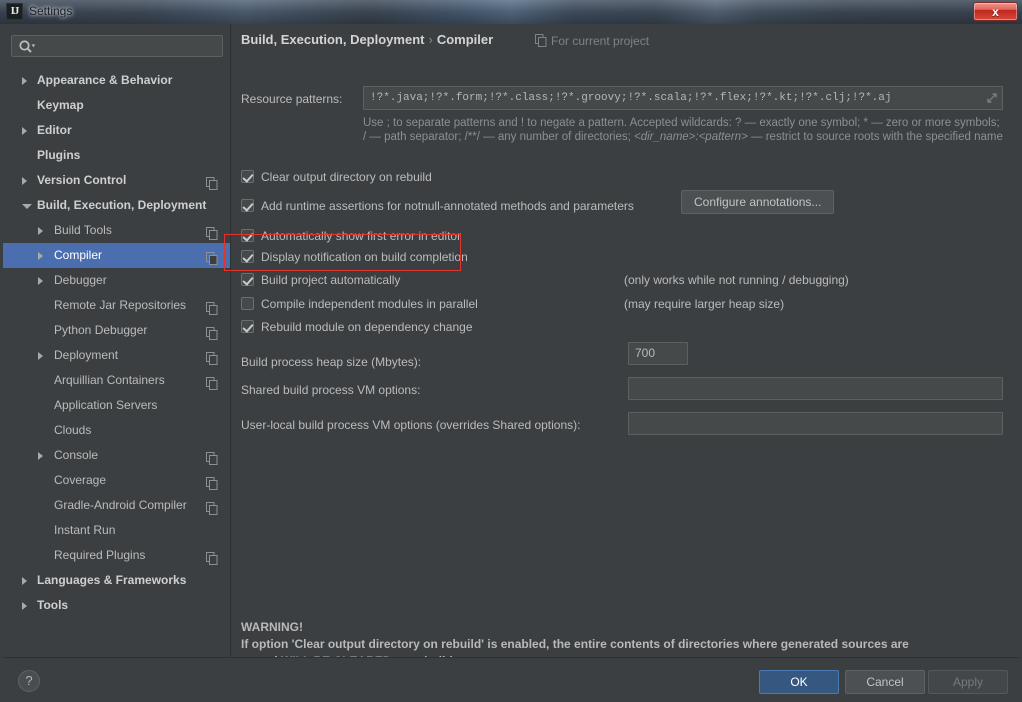  Describe the element at coordinates (116, 430) in the screenshot. I see `sidebar-item-clouds: Clouds` at that location.